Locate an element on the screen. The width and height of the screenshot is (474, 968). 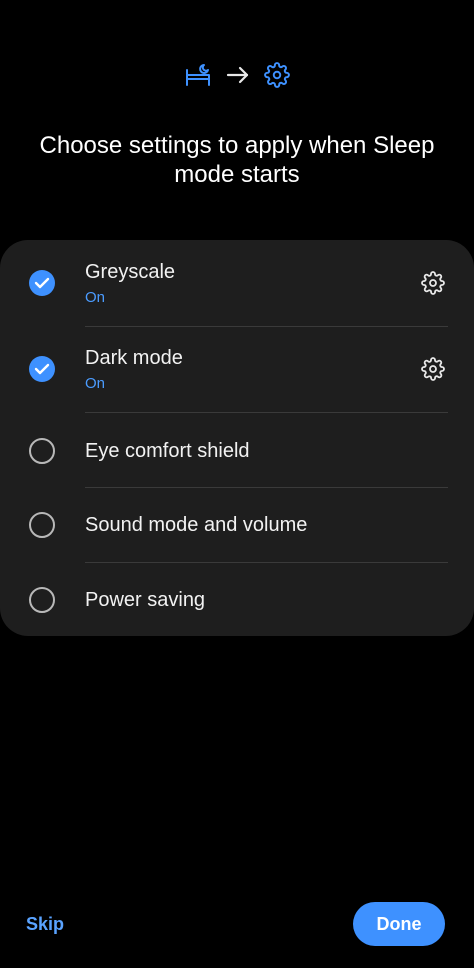
option-greyscale: Greyscale On is located at coordinates (237, 283).